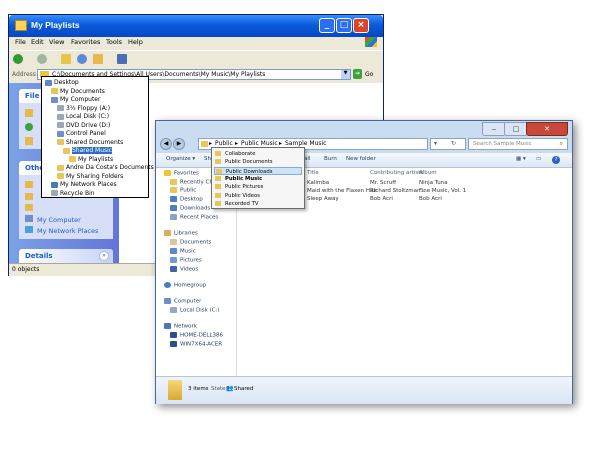 The height and width of the screenshot is (450, 600). I want to click on nav-local-disk: Local Disk (C:), so click(195, 310).